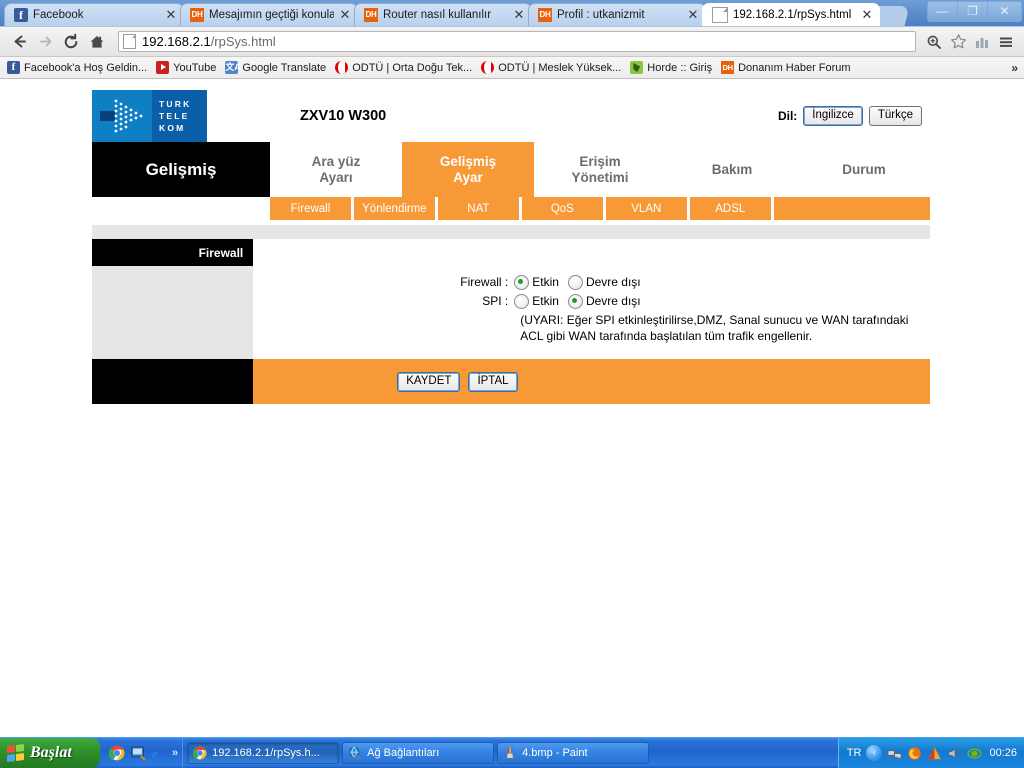 The width and height of the screenshot is (1024, 768). I want to click on browser-tab: DH Router nasıl kullanılır ✕, so click(443, 14).